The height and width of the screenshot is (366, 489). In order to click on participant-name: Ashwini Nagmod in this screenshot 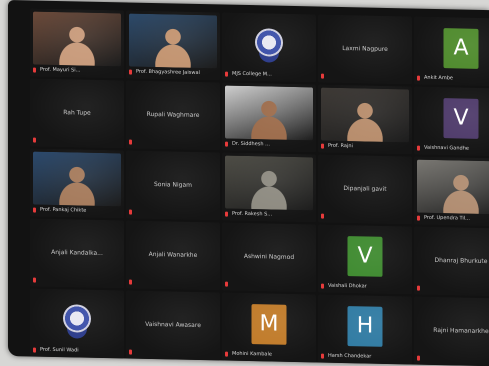, I will do `click(269, 256)`.